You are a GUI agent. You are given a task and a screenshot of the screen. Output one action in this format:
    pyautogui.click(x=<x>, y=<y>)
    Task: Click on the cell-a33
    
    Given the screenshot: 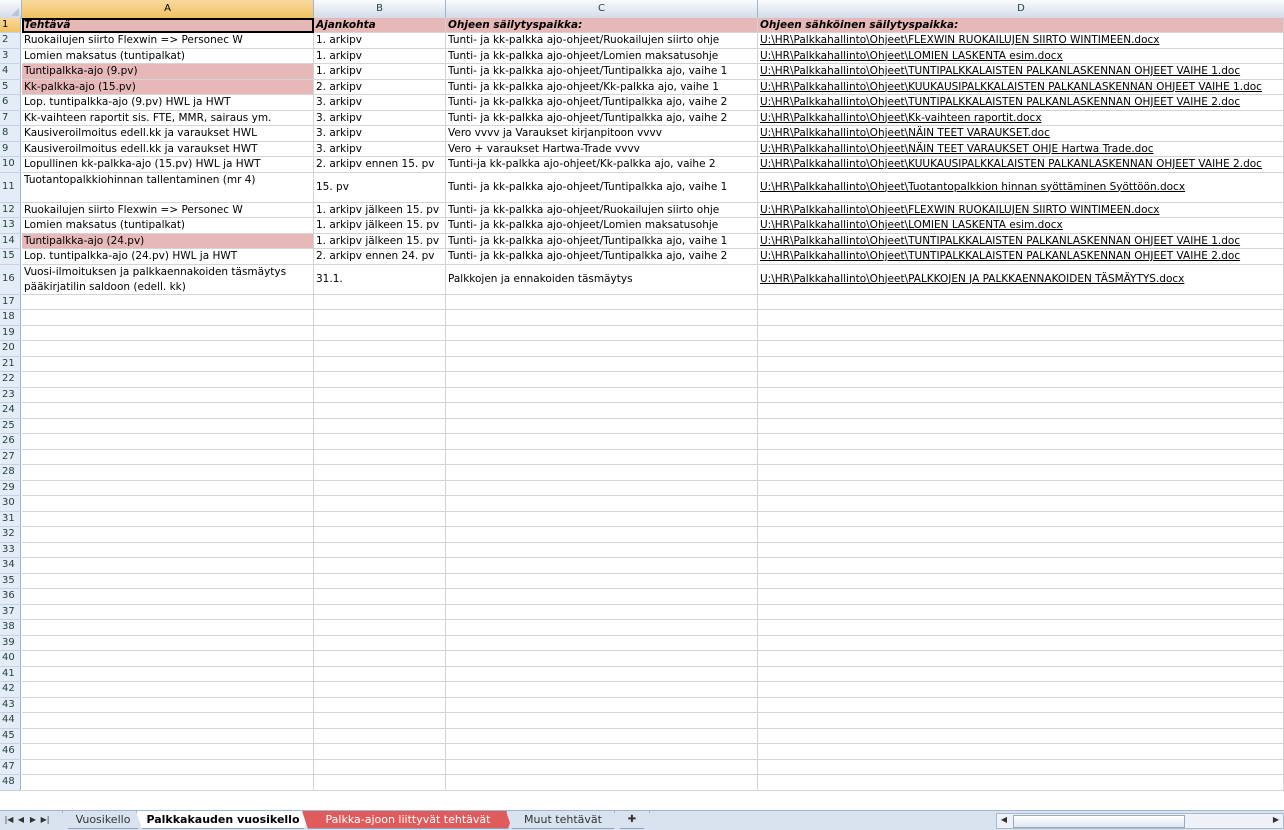 What is the action you would take?
    pyautogui.click(x=168, y=550)
    